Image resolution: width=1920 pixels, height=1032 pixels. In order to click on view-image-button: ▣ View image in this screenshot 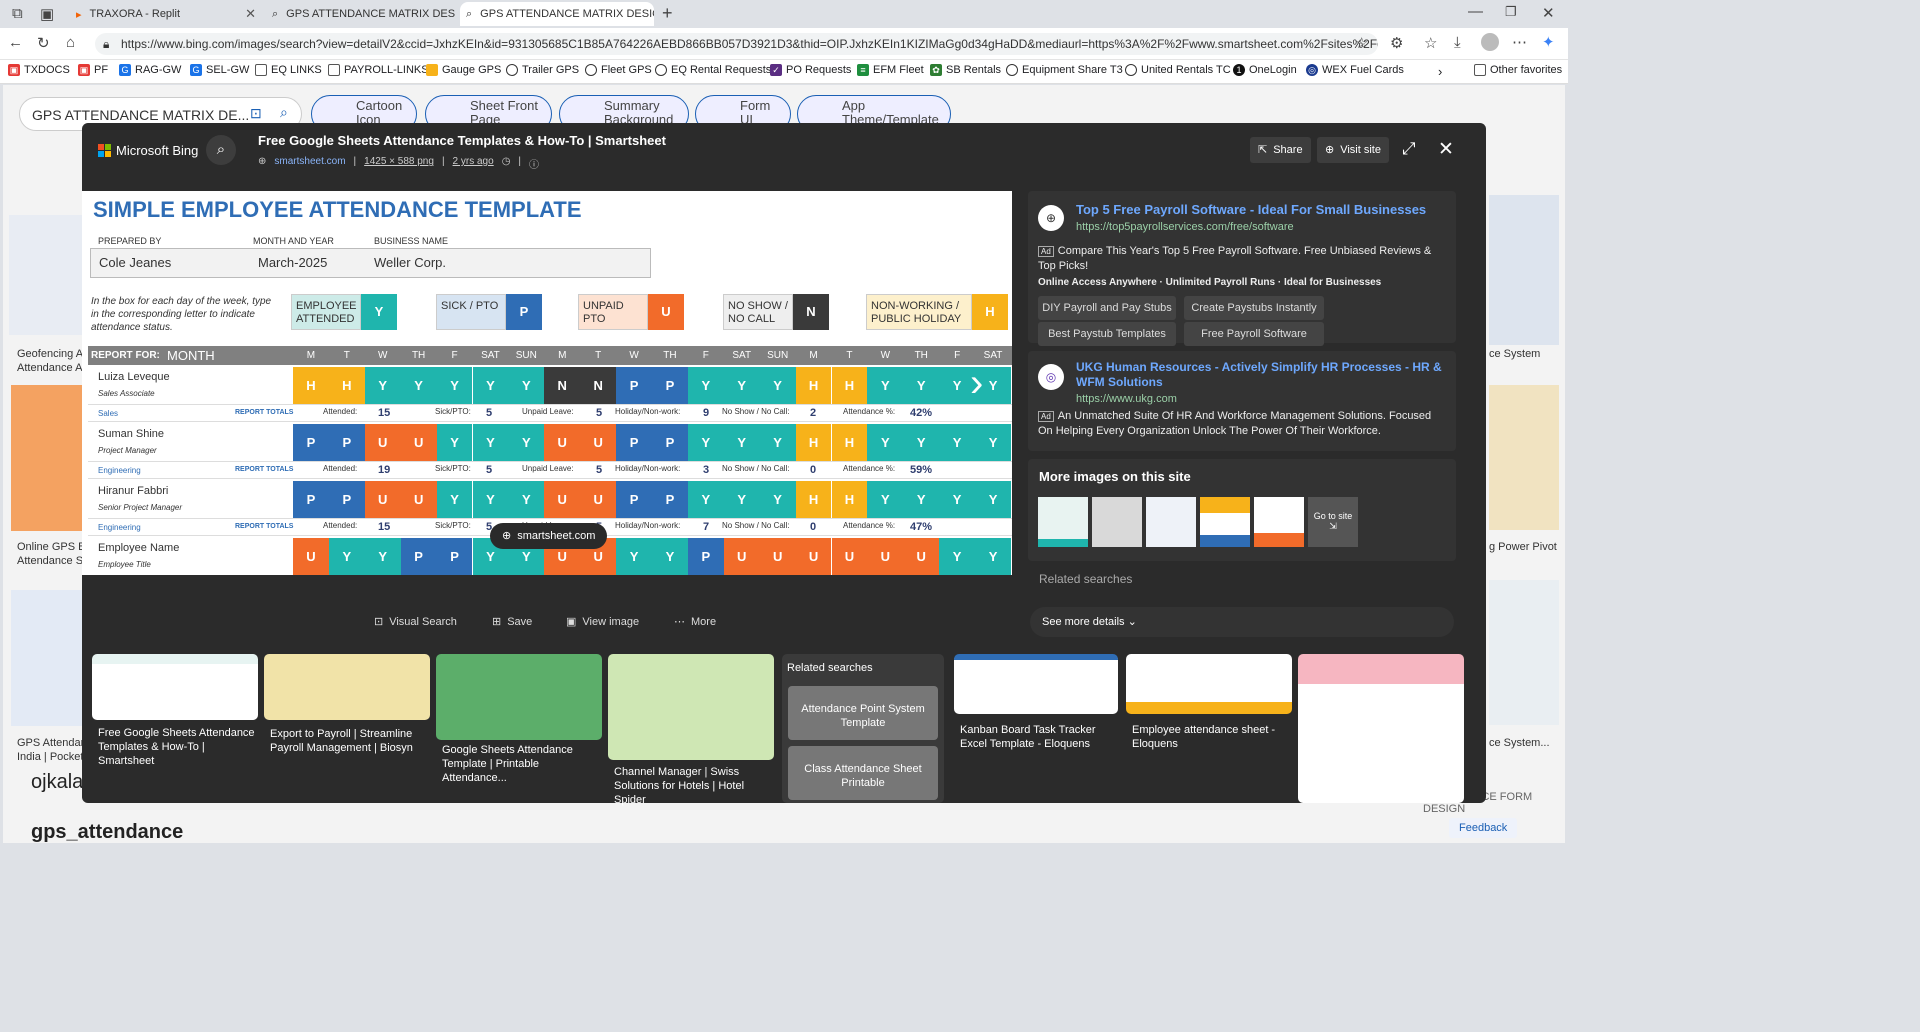, I will do `click(602, 622)`.